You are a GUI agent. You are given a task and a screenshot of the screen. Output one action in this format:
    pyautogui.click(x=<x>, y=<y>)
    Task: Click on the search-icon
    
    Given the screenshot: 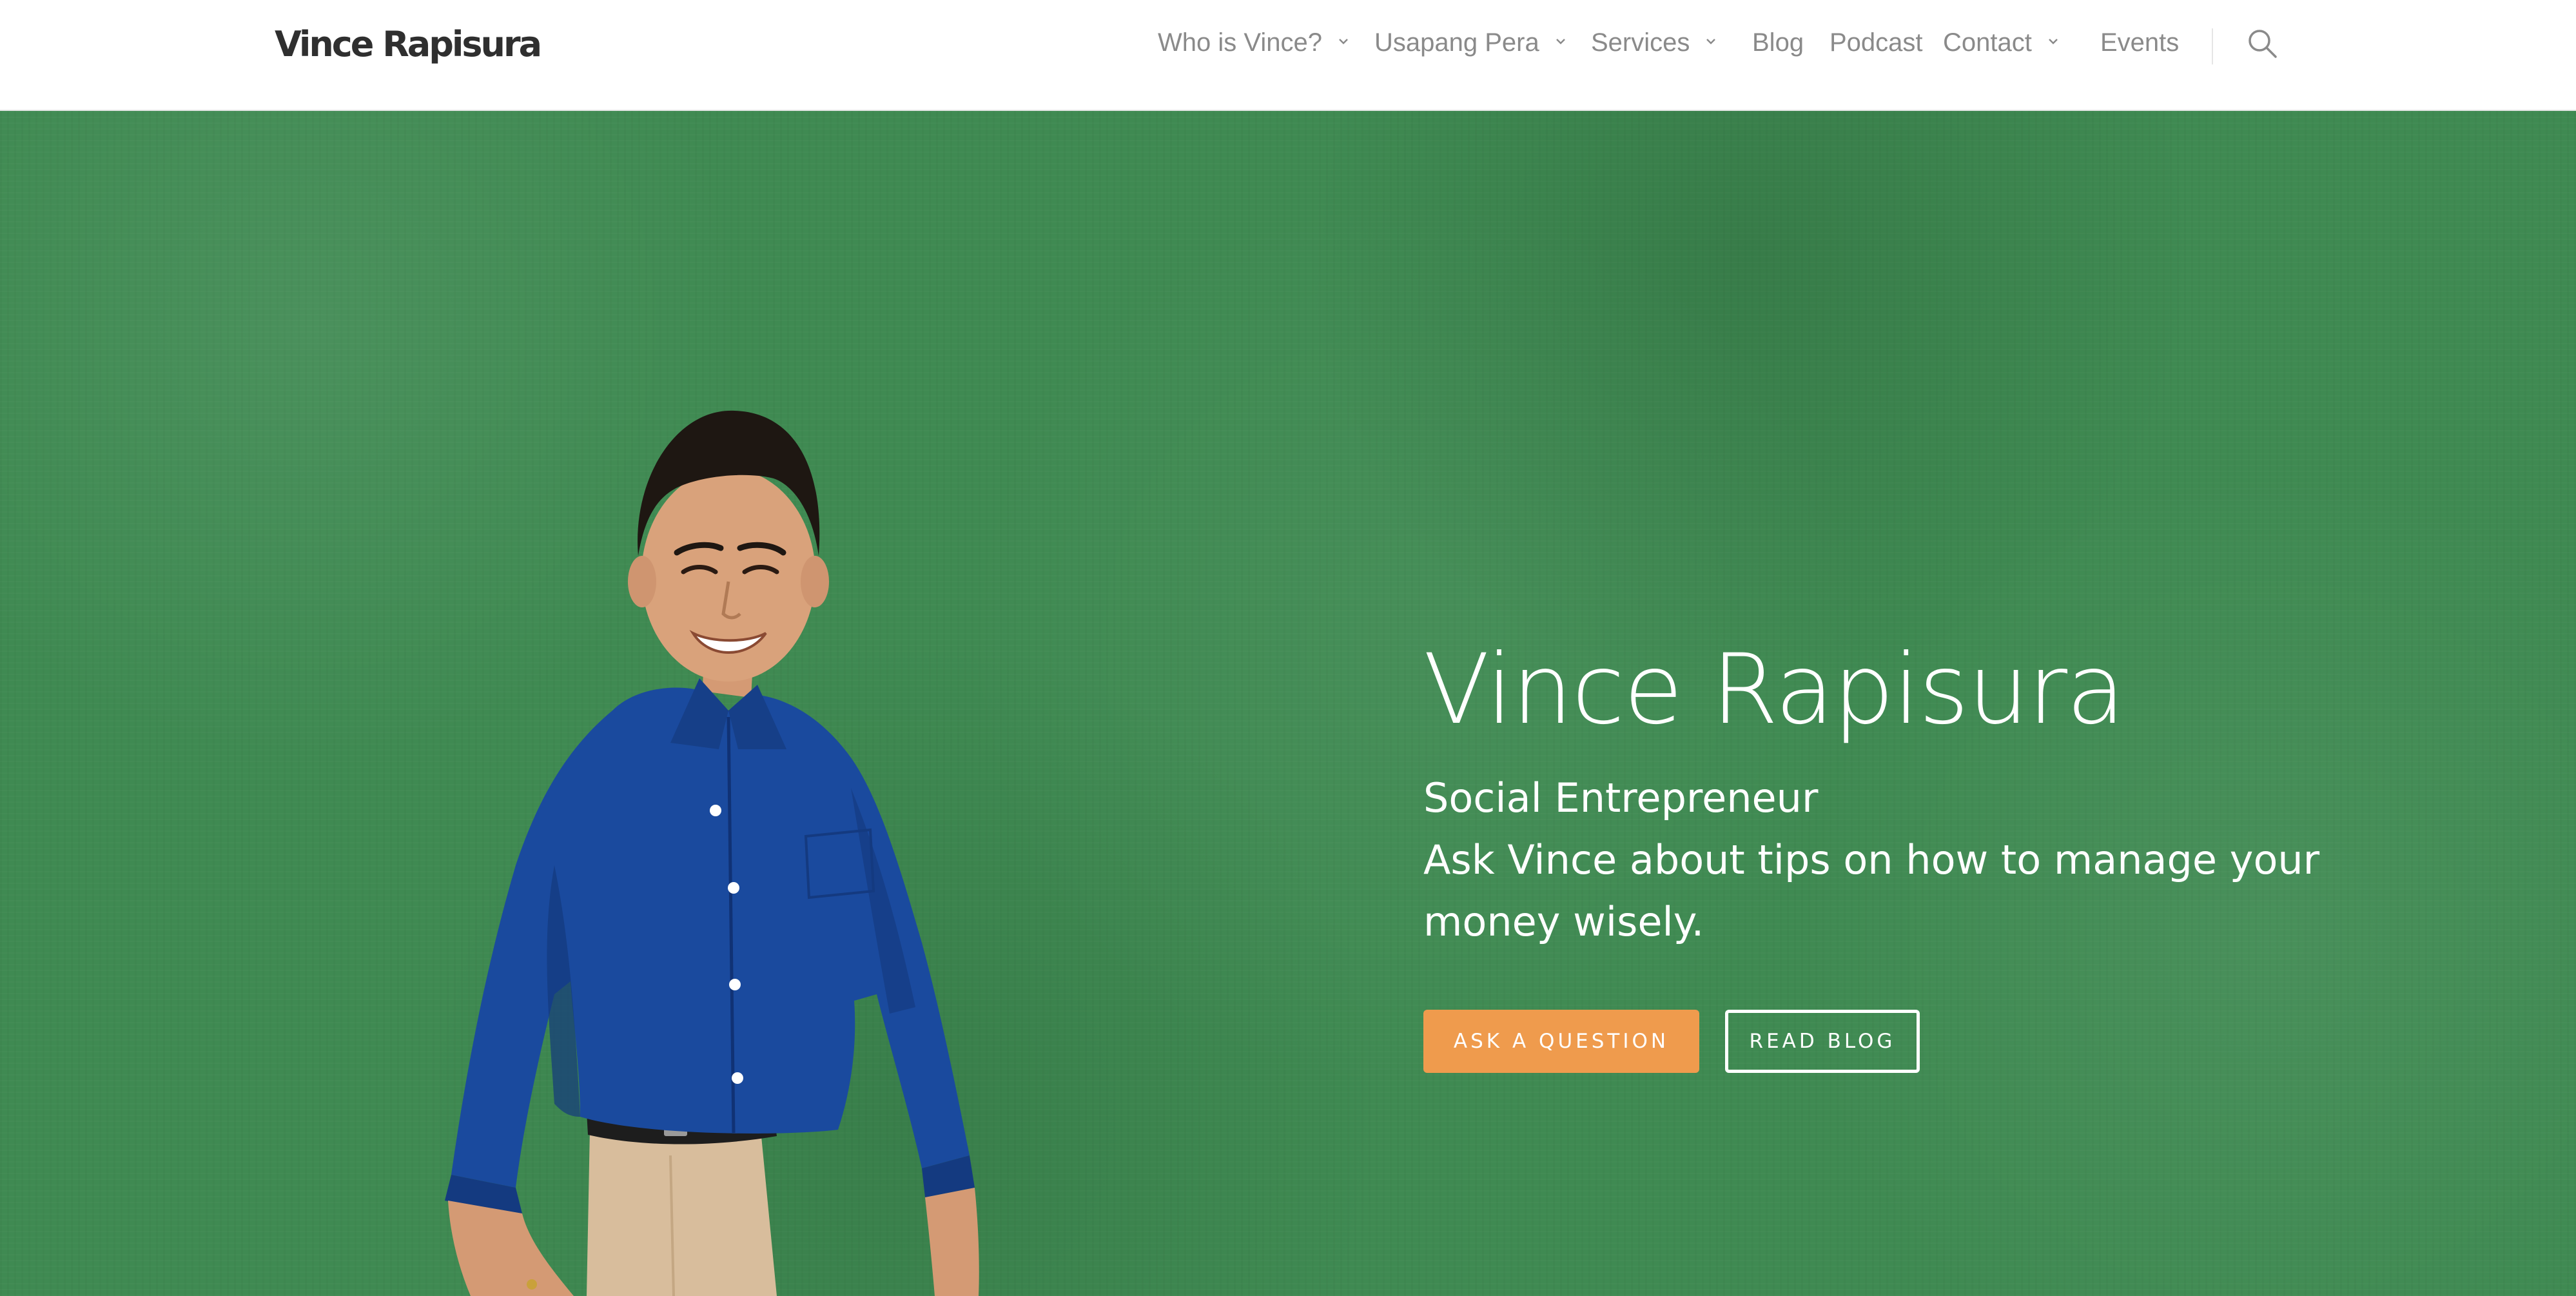 What is the action you would take?
    pyautogui.click(x=2263, y=44)
    